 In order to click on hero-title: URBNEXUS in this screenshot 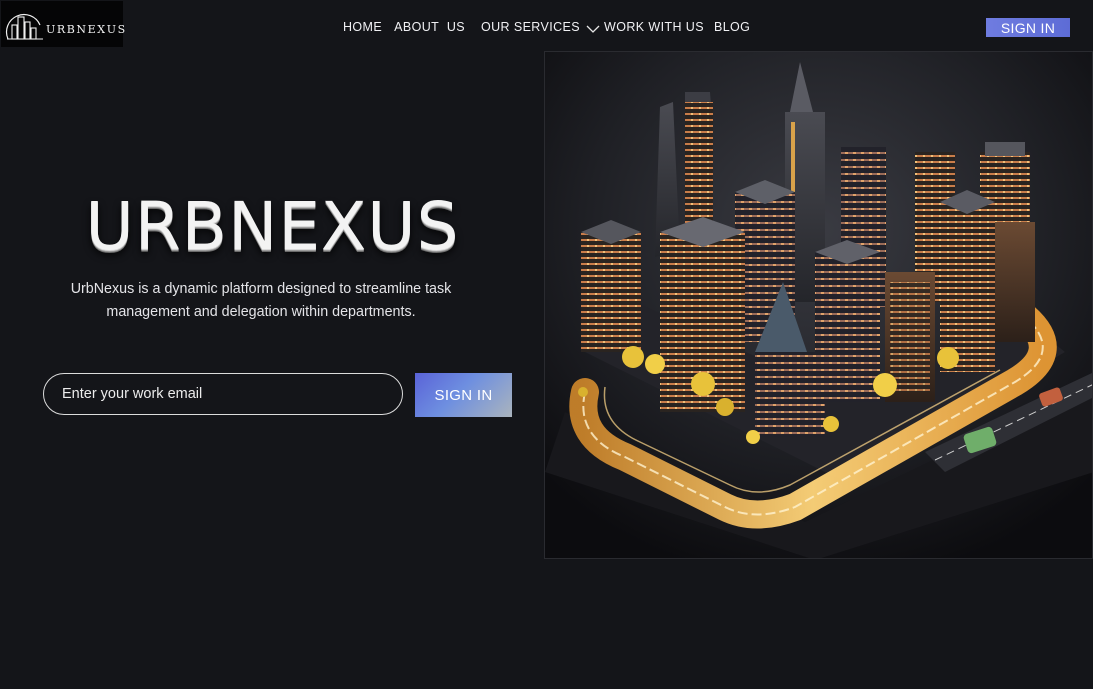, I will do `click(272, 226)`.